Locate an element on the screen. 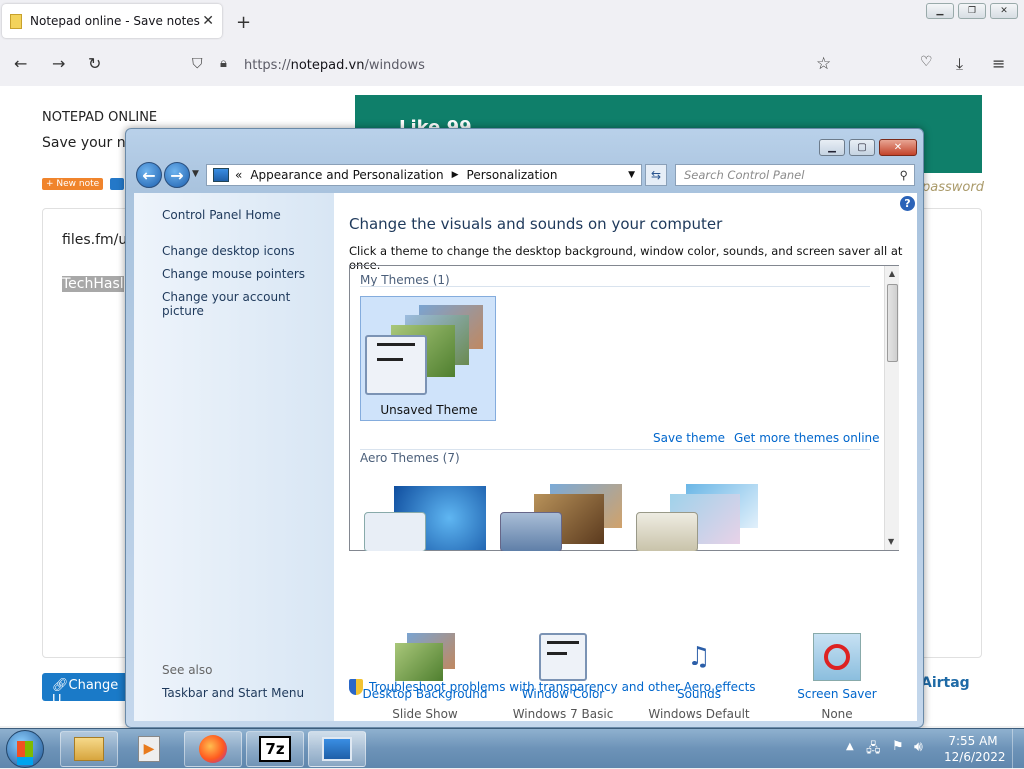  taskbar: ▶ 7z ▲ 🖧︎ ⚑ 🔊︎ 7:55 AM 12/6/2022 is located at coordinates (512, 748).